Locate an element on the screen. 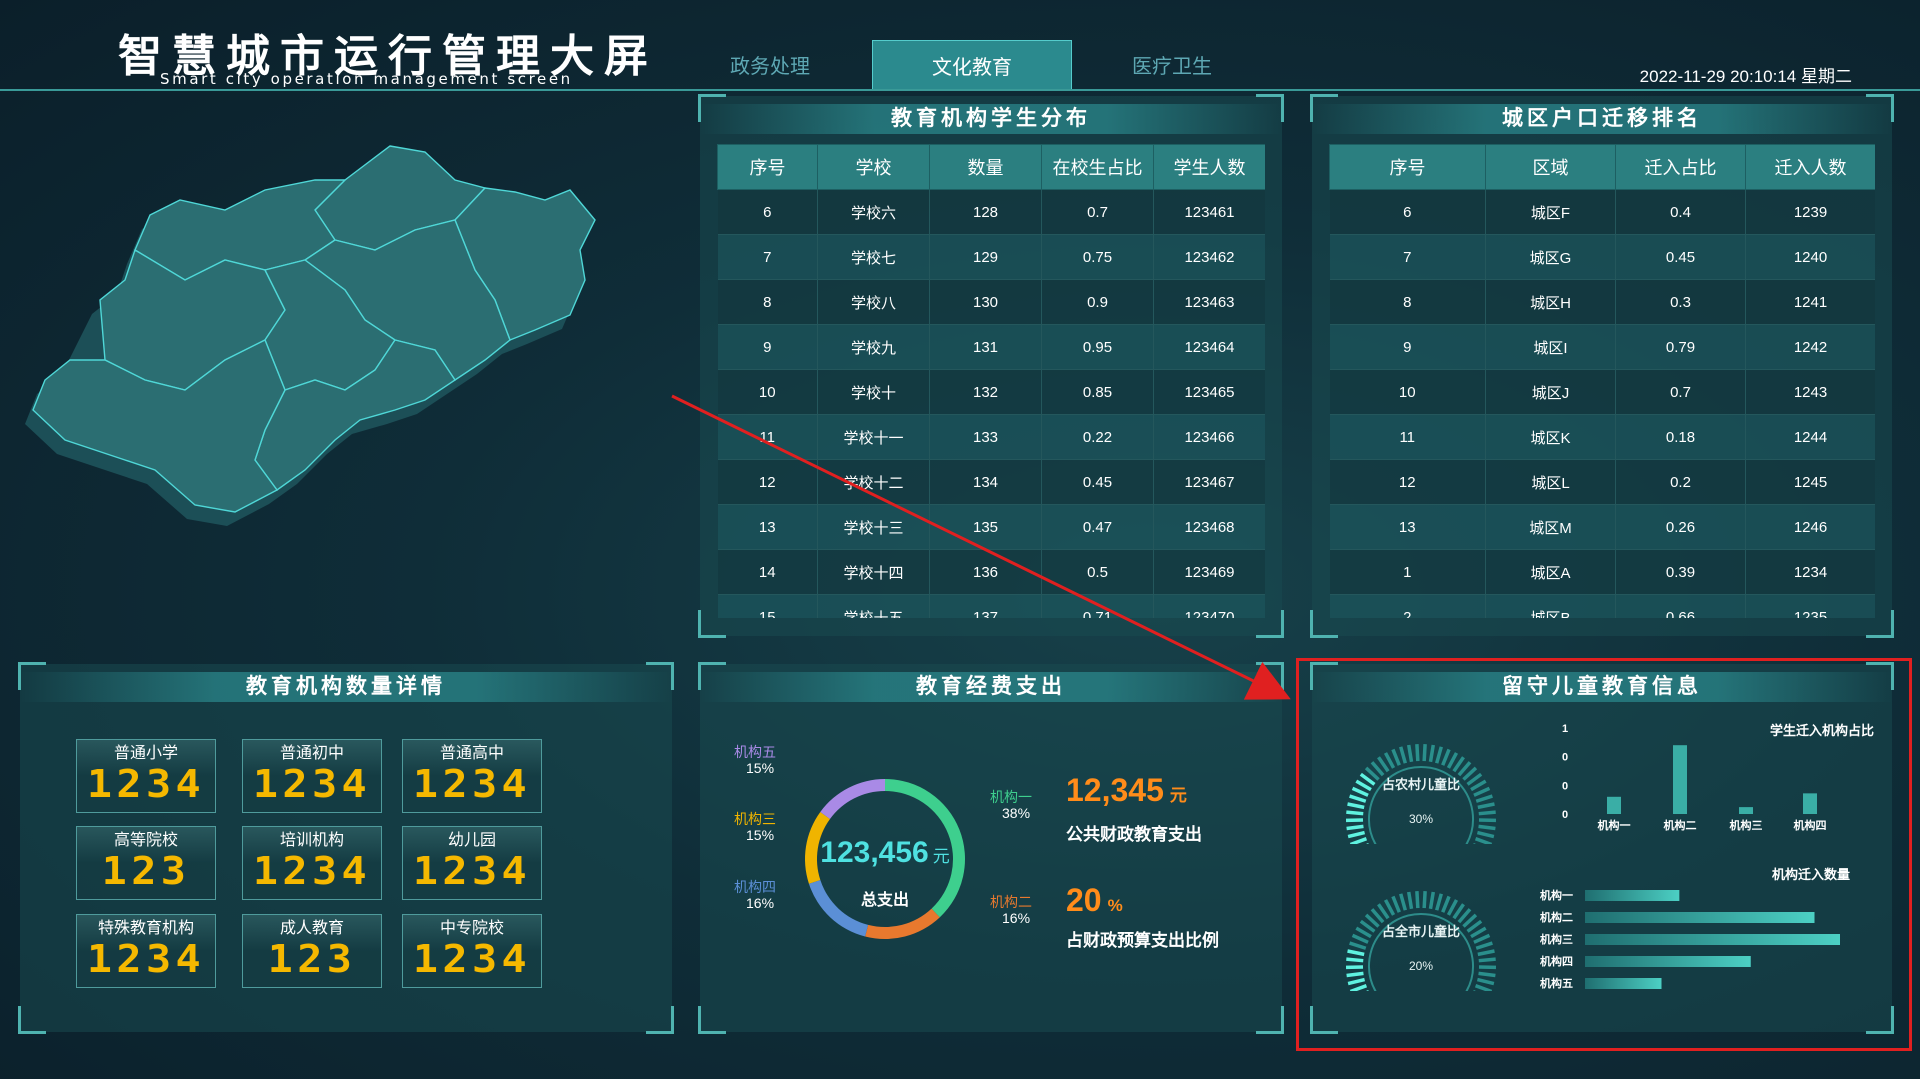 Image resolution: width=1920 pixels, height=1079 pixels. count-card: 培训机构 1234 is located at coordinates (312, 863).